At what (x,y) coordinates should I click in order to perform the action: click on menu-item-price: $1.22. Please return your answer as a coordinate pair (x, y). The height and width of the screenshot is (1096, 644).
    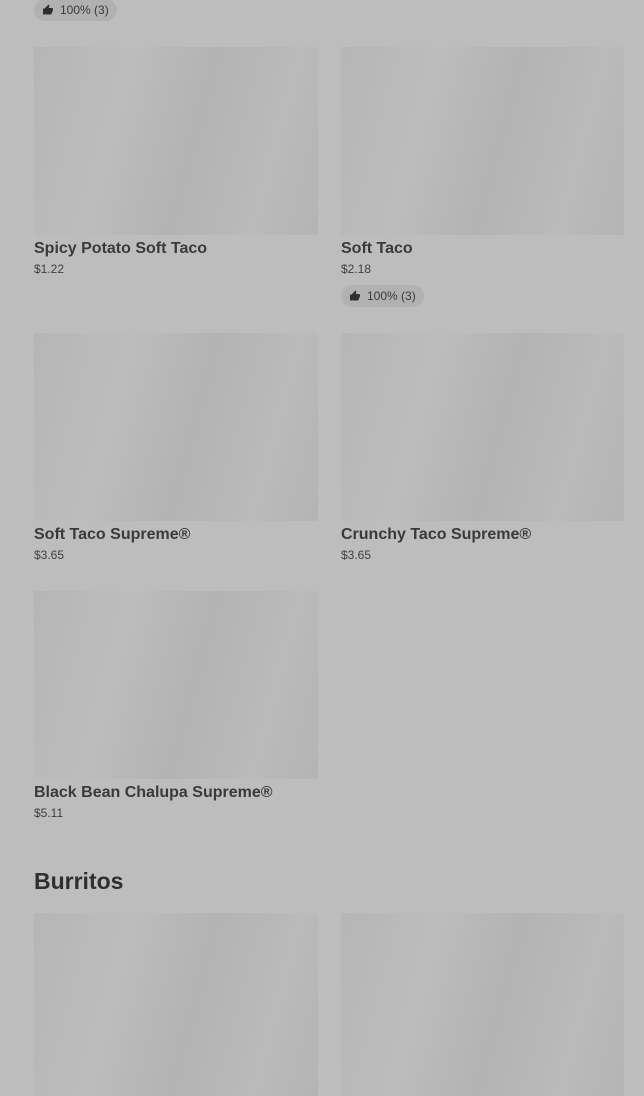
    Looking at the image, I should click on (49, 269).